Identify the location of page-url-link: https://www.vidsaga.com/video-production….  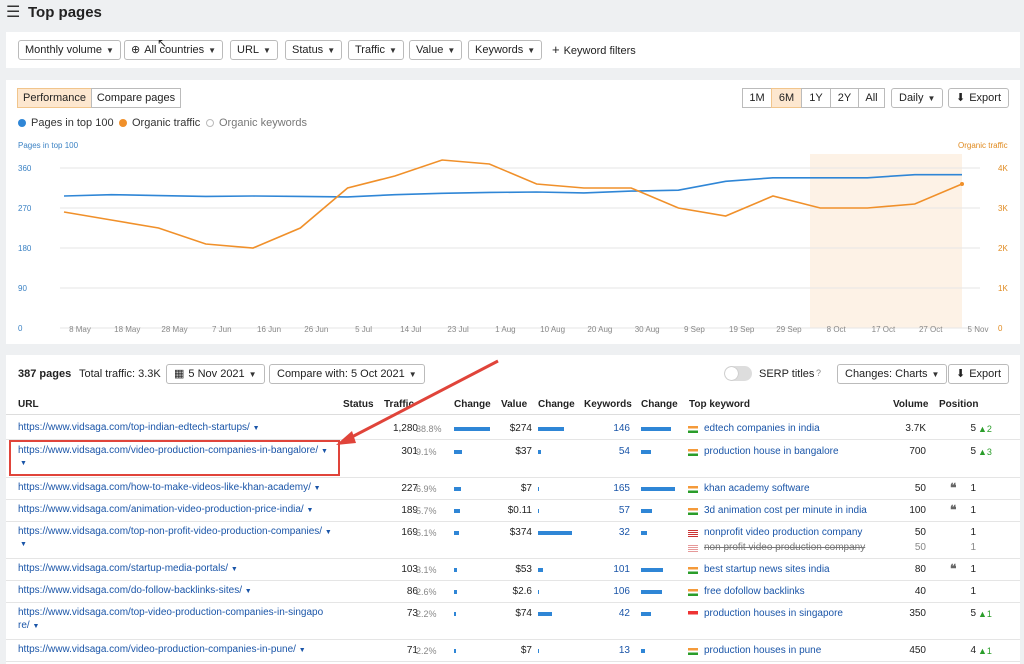
(178, 650).